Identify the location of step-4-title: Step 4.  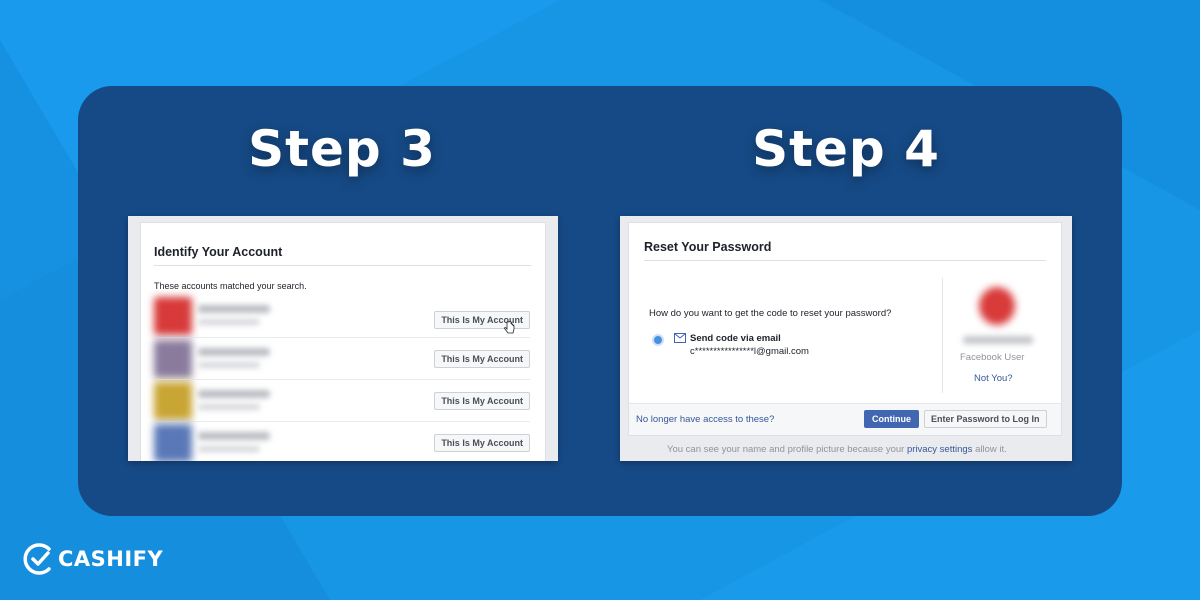
(846, 149).